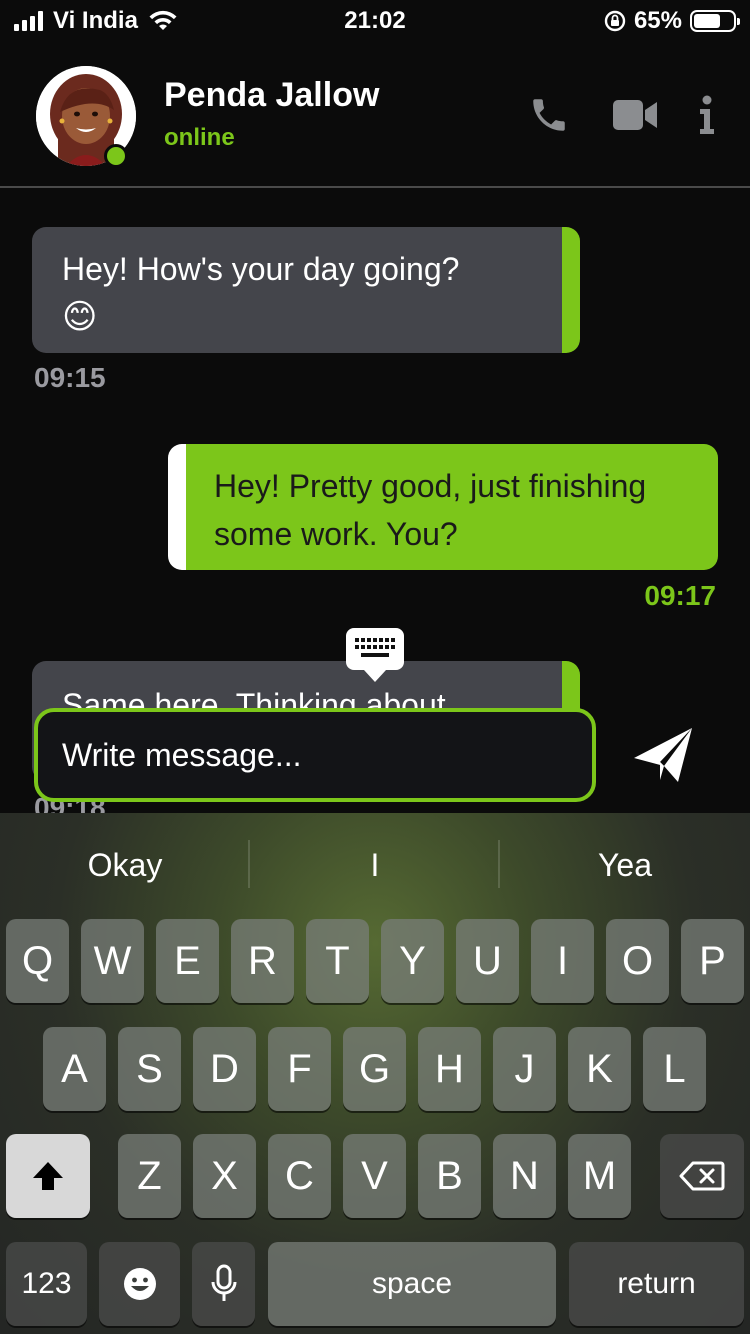 This screenshot has height=1334, width=750. I want to click on presence-status: online, so click(199, 137).